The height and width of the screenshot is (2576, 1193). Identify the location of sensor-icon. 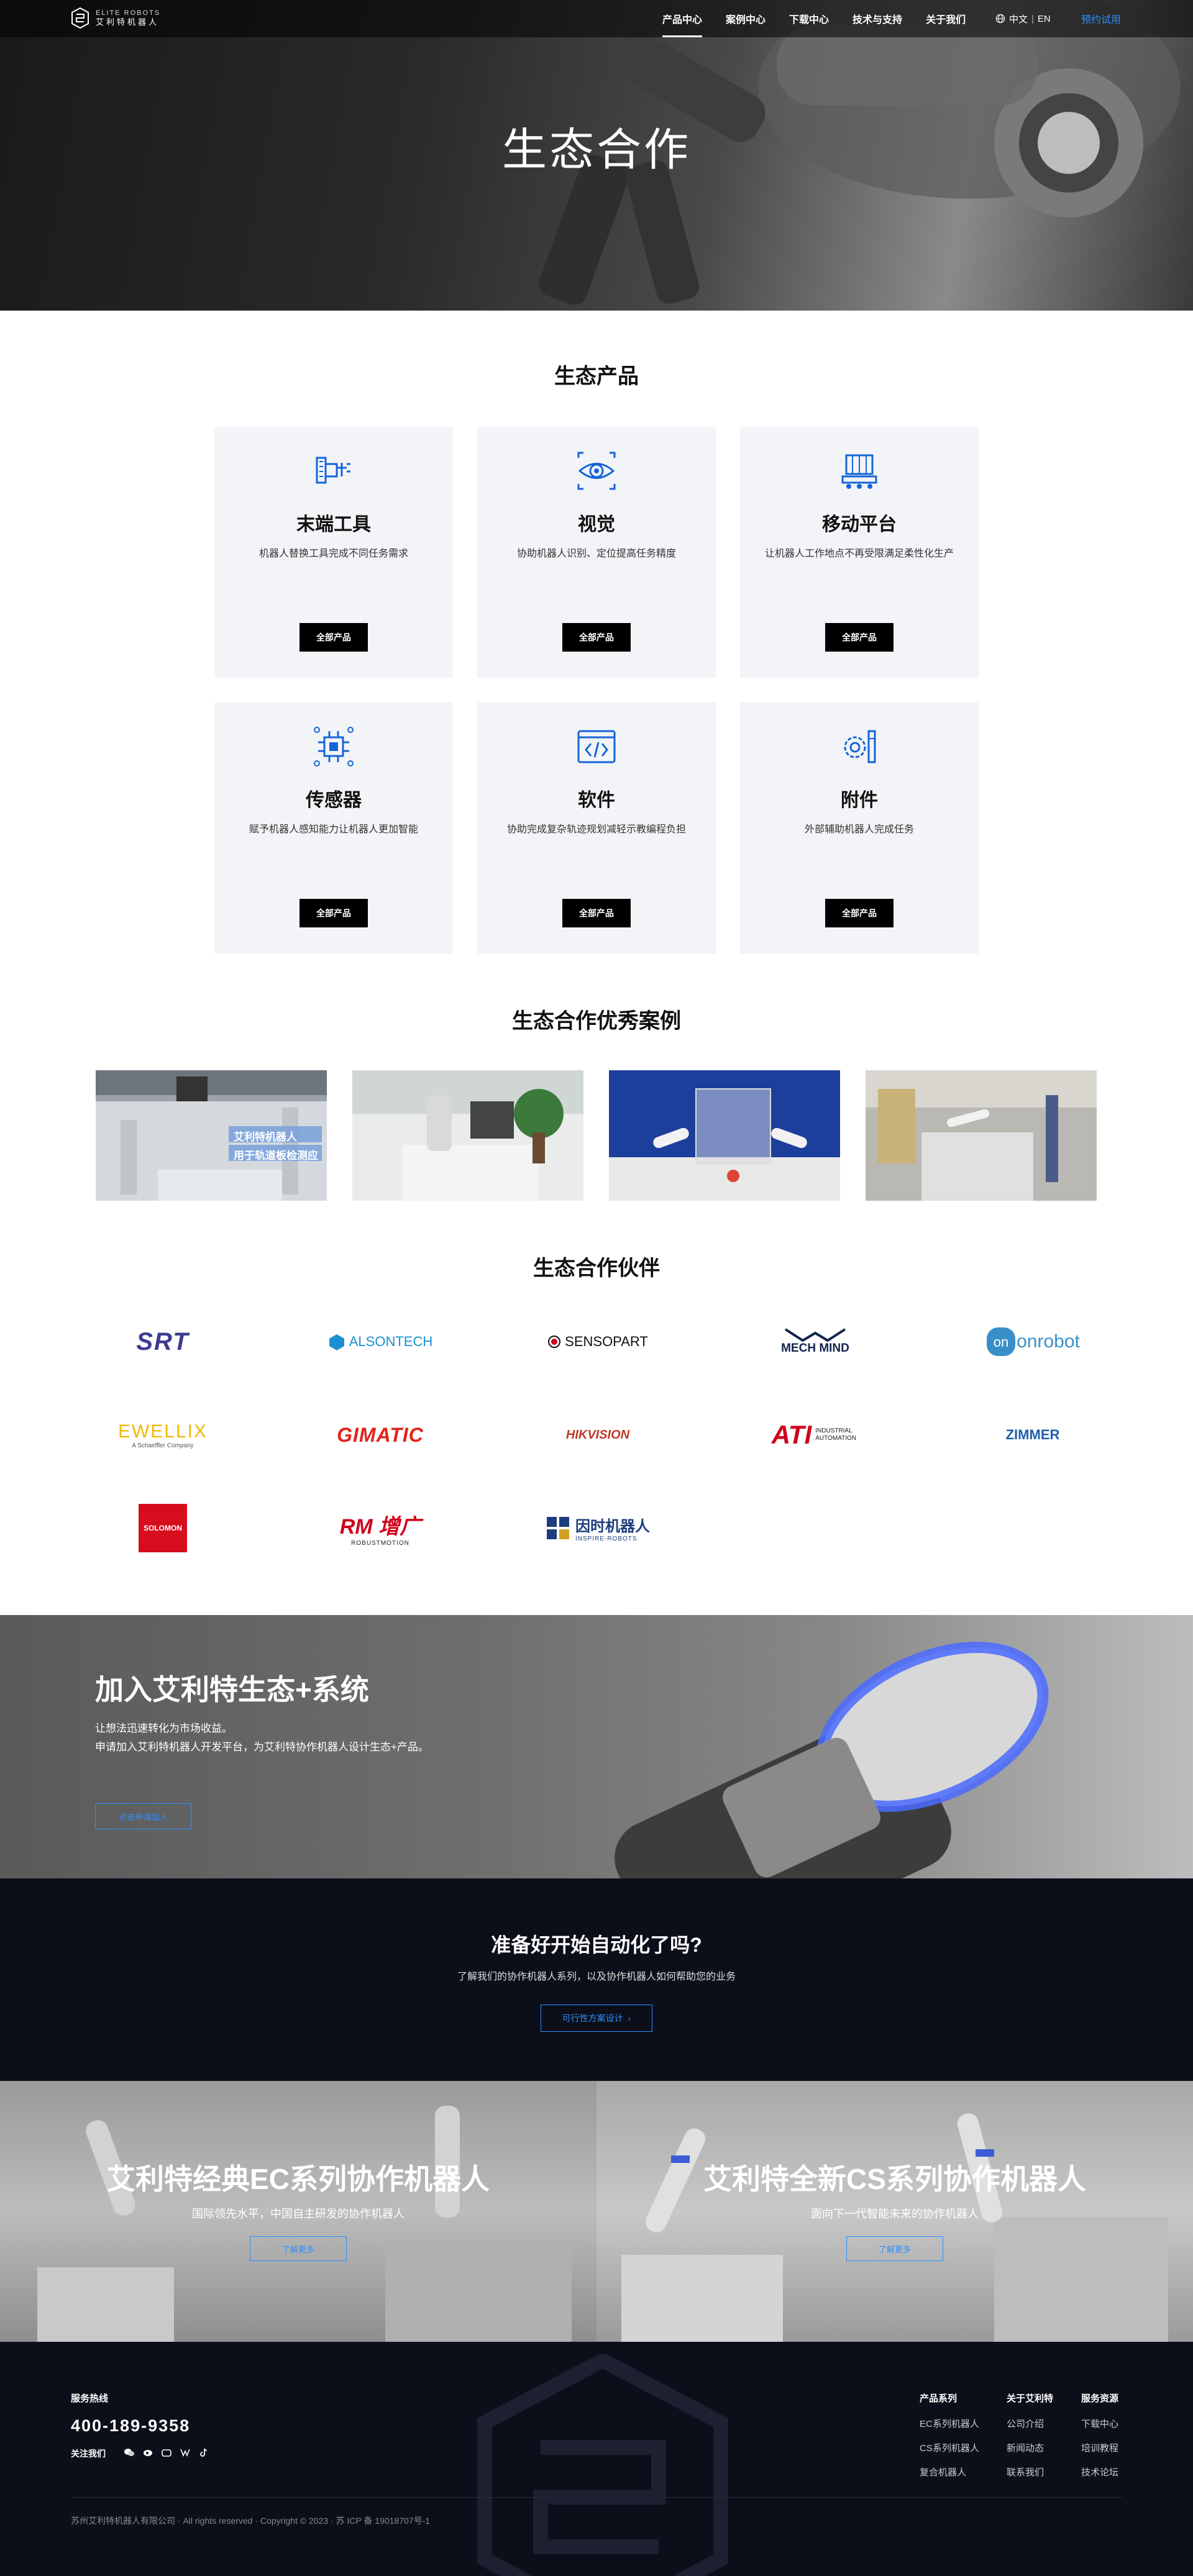
(334, 747).